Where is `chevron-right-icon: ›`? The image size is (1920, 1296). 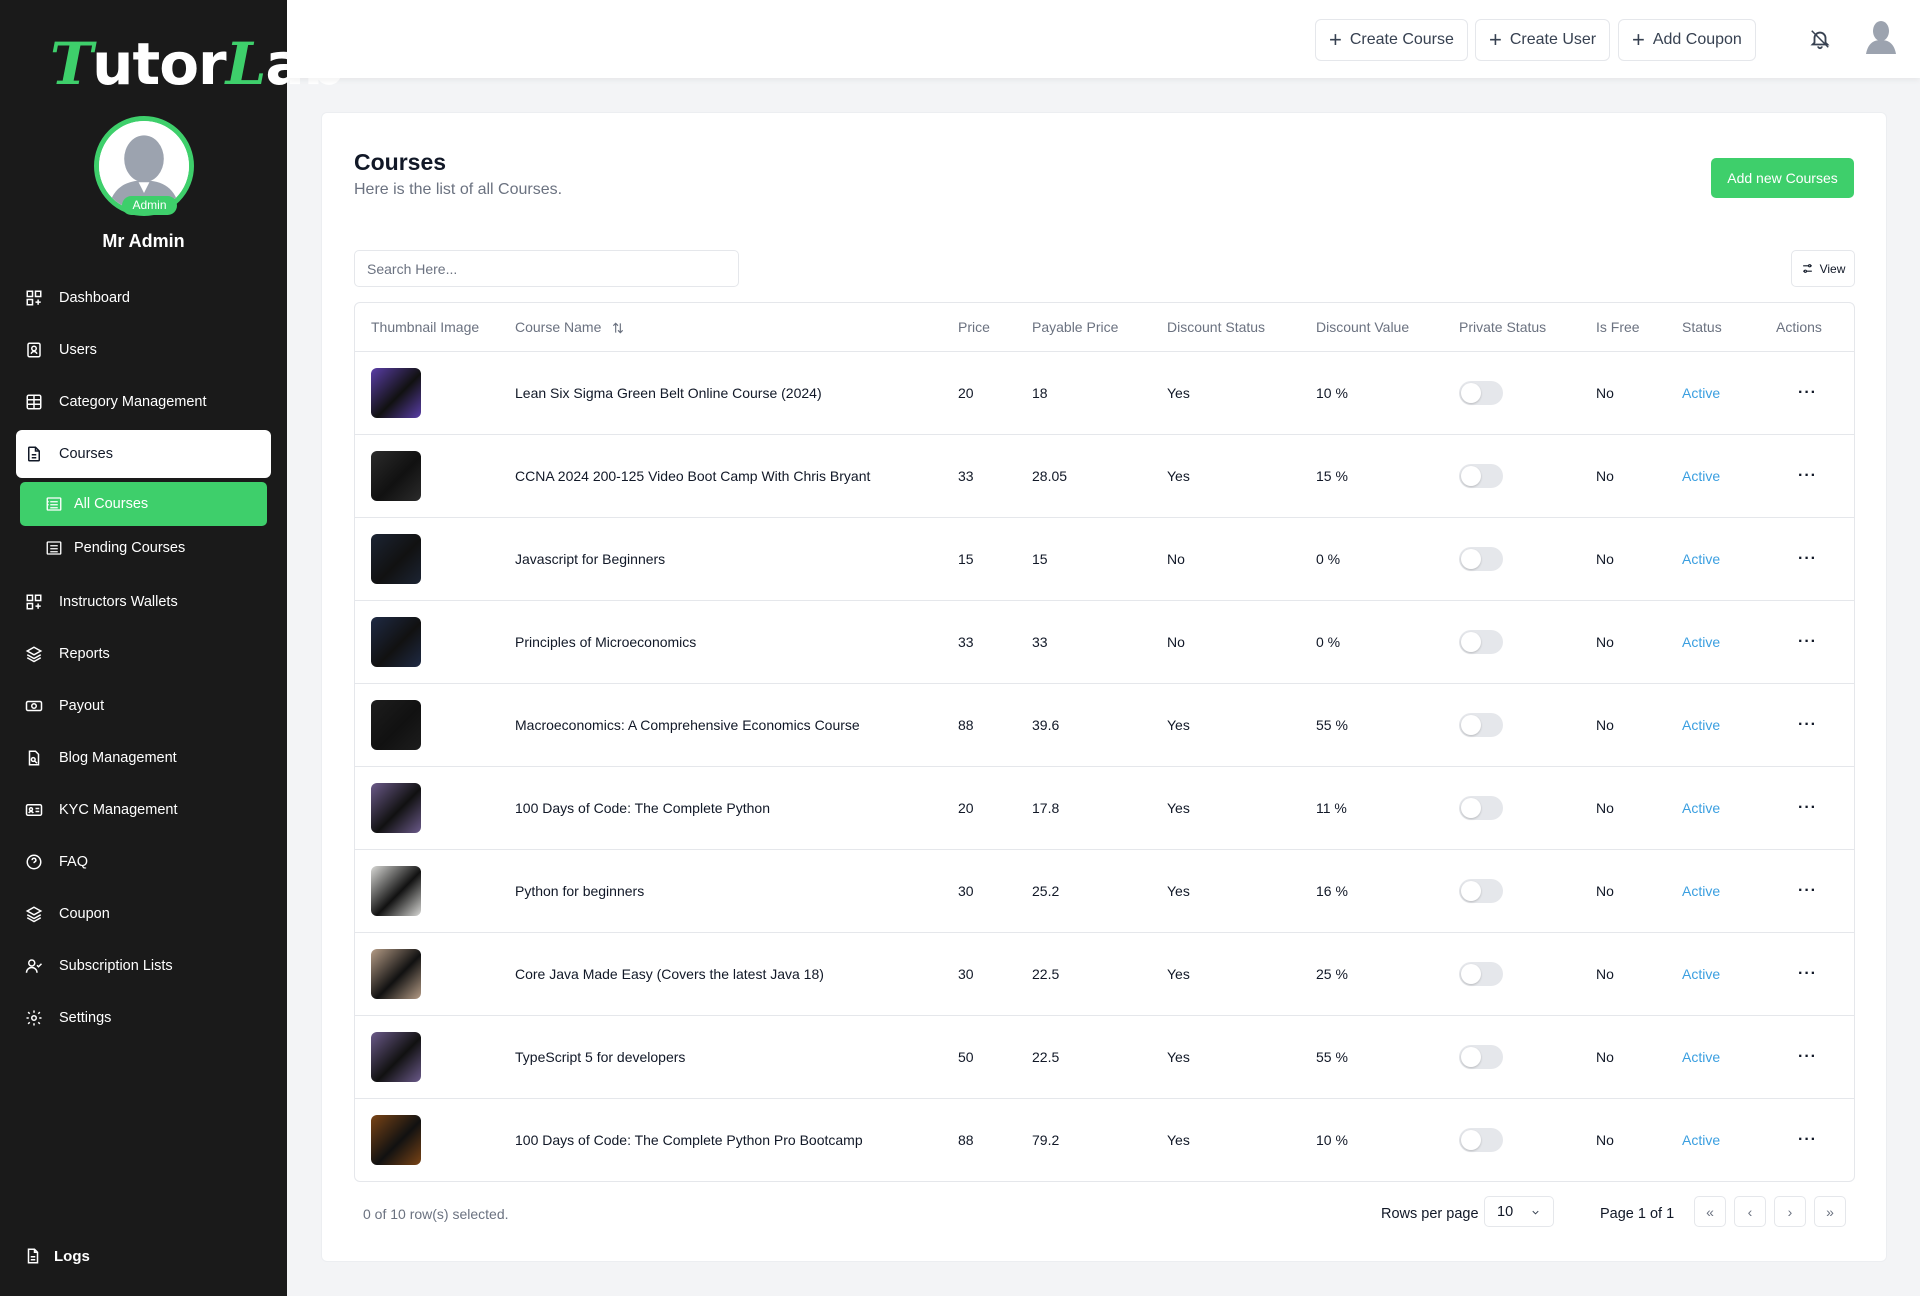
chevron-right-icon: › is located at coordinates (1790, 1211).